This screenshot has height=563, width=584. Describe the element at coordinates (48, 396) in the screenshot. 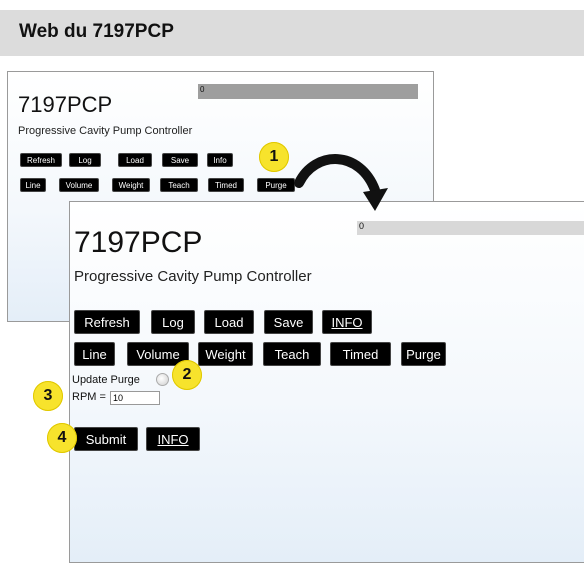

I see `callout-badge-3: 3` at that location.